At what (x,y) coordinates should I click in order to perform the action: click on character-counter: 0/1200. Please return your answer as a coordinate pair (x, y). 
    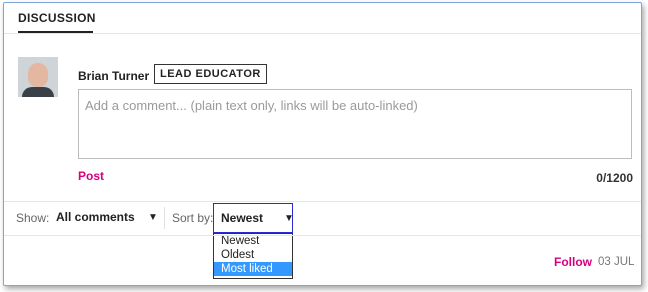
    Looking at the image, I should click on (614, 178).